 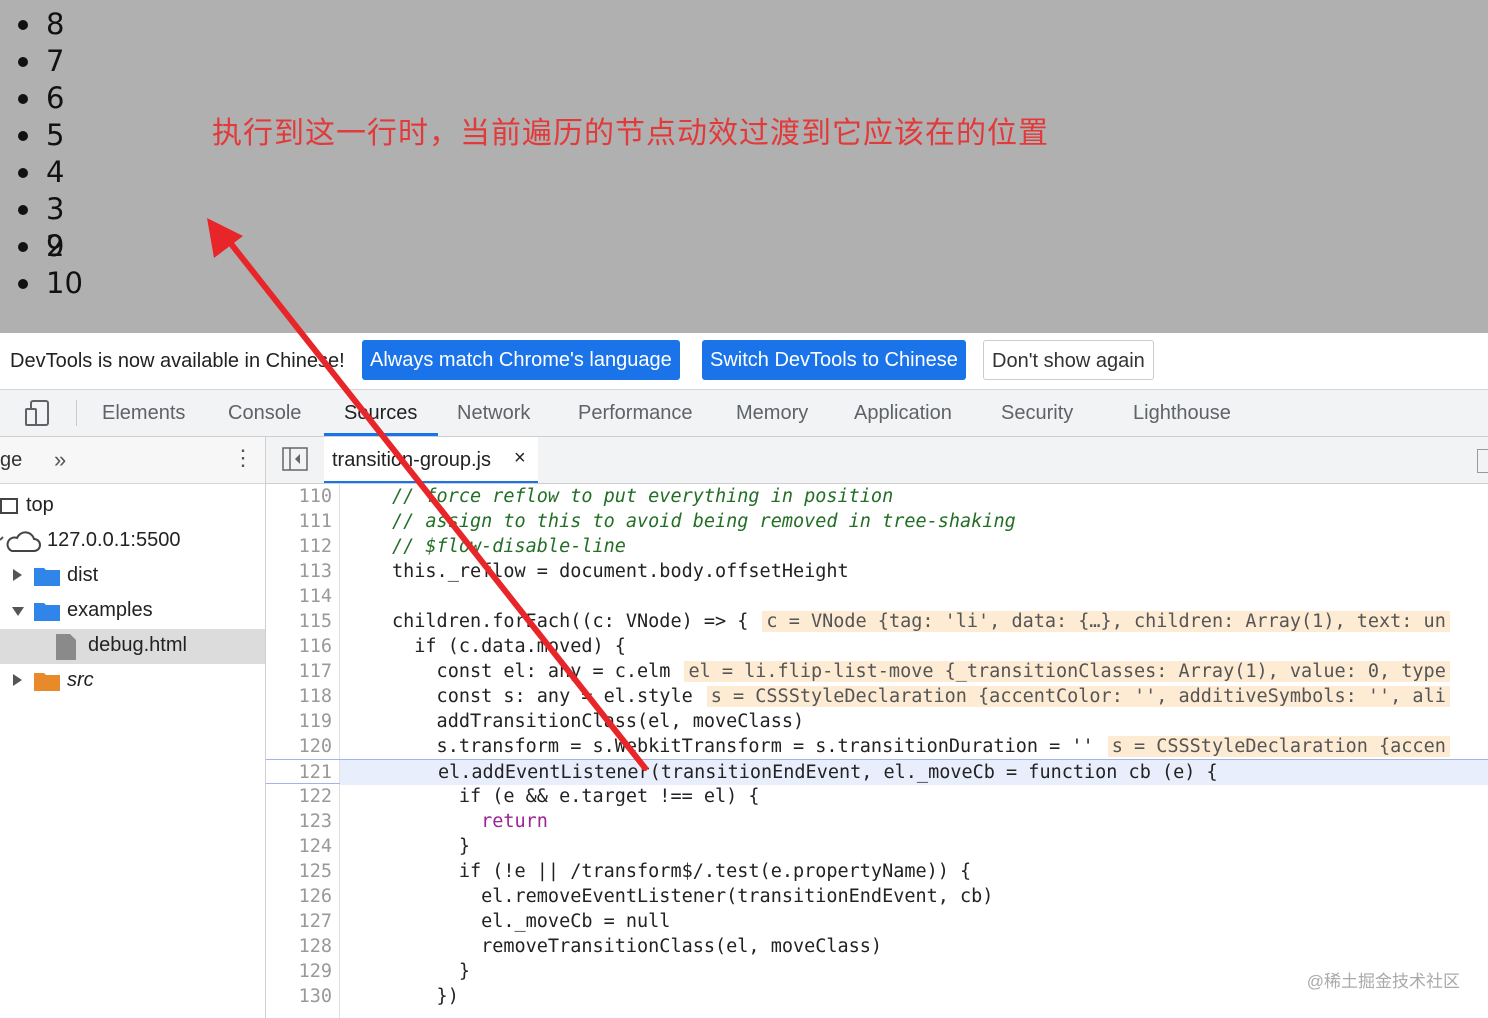 I want to click on toolbar-divider, so click(x=76, y=413).